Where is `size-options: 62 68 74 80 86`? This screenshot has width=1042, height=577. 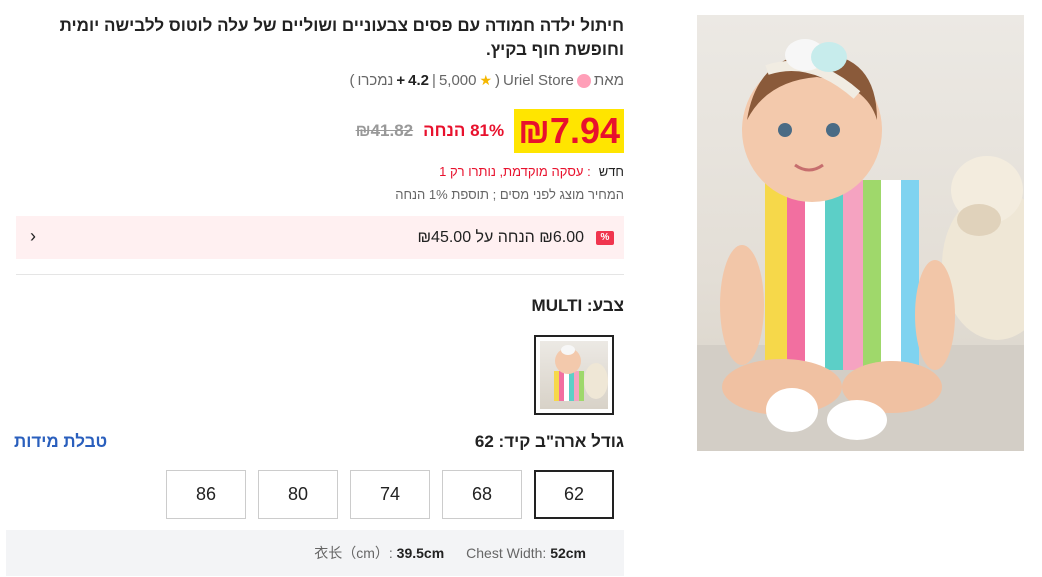
size-options: 62 68 74 80 86 is located at coordinates (390, 494).